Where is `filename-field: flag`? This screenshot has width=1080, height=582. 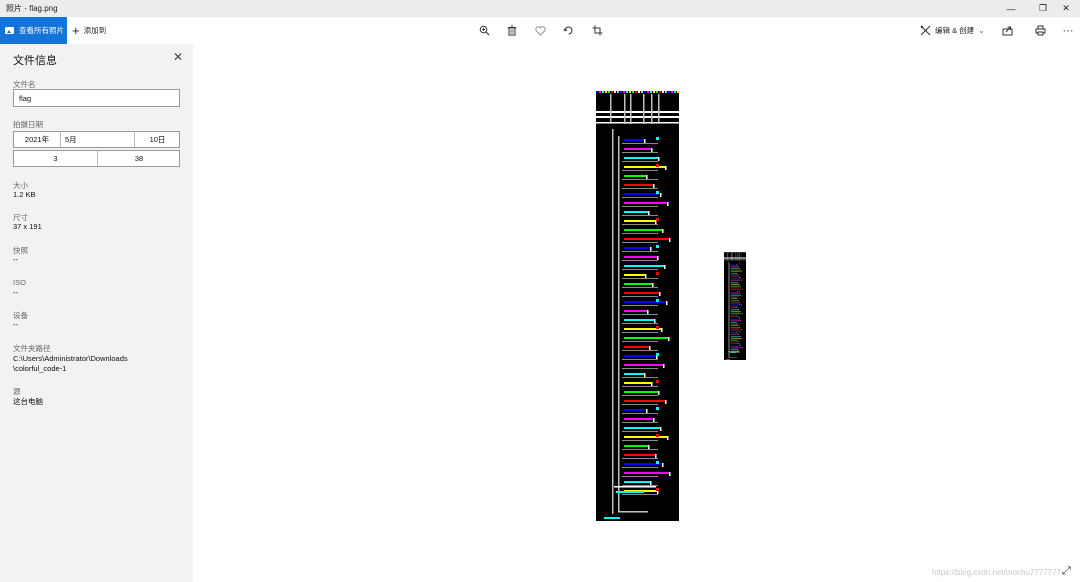
filename-field: flag is located at coordinates (96, 98).